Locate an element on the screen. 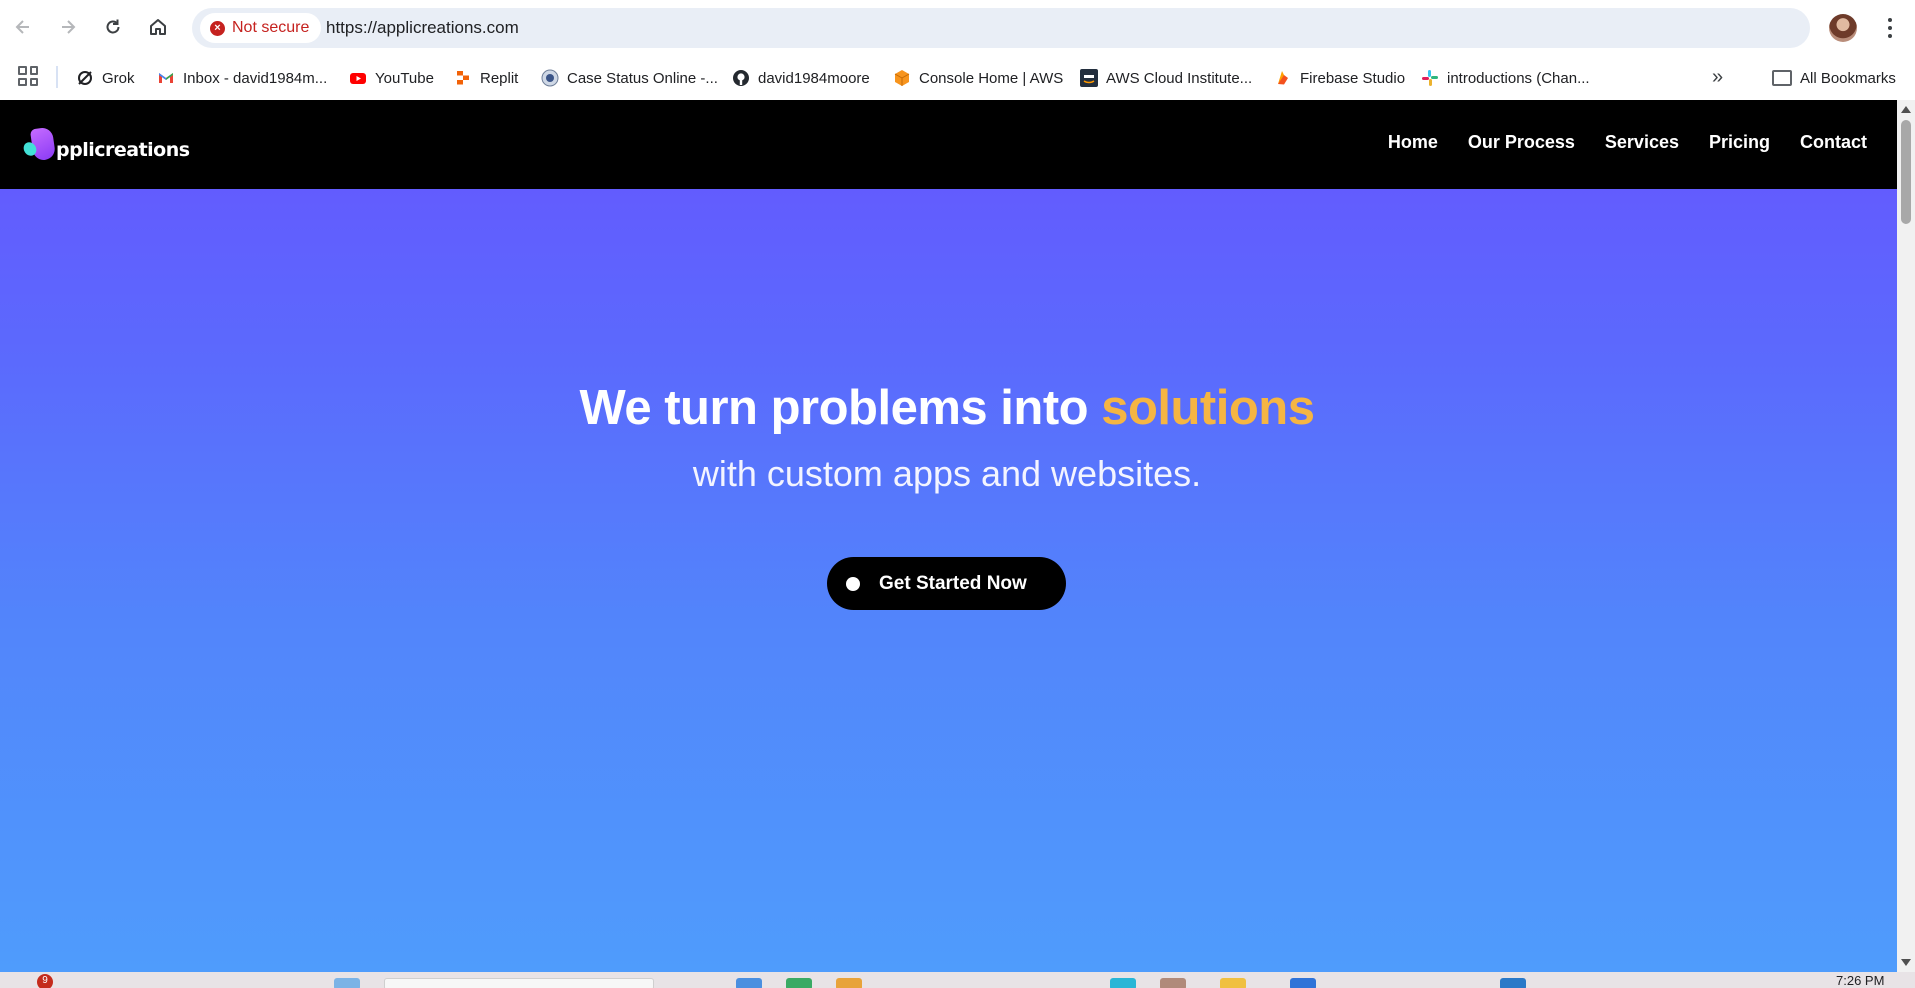 The image size is (1915, 988). aws-cube-icon is located at coordinates (902, 78).